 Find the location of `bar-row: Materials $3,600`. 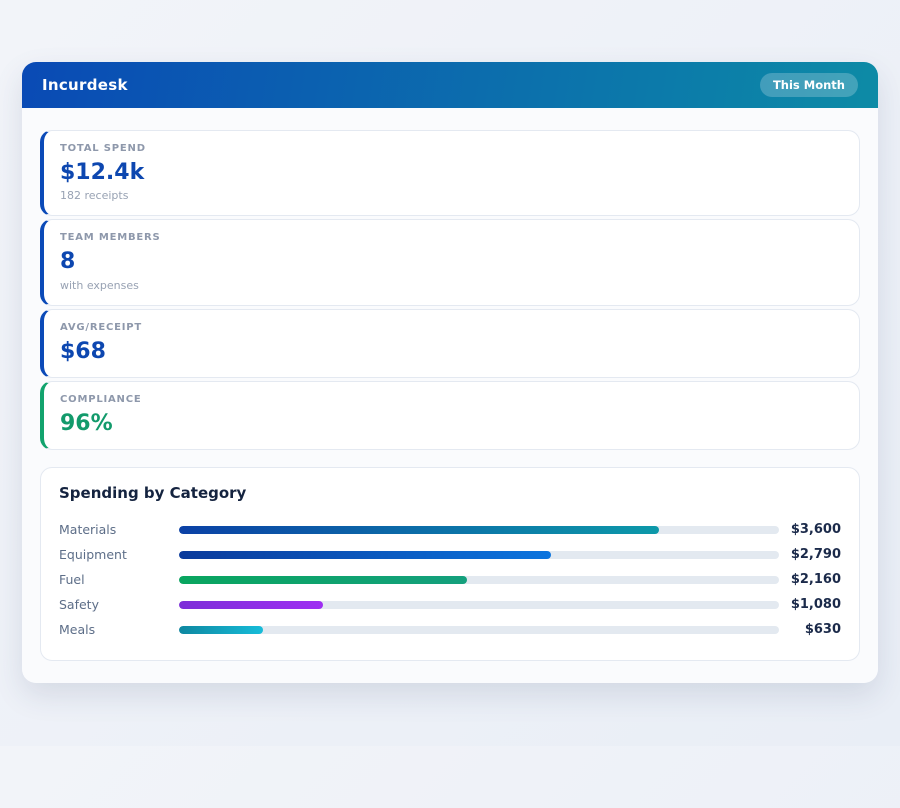

bar-row: Materials $3,600 is located at coordinates (450, 529).